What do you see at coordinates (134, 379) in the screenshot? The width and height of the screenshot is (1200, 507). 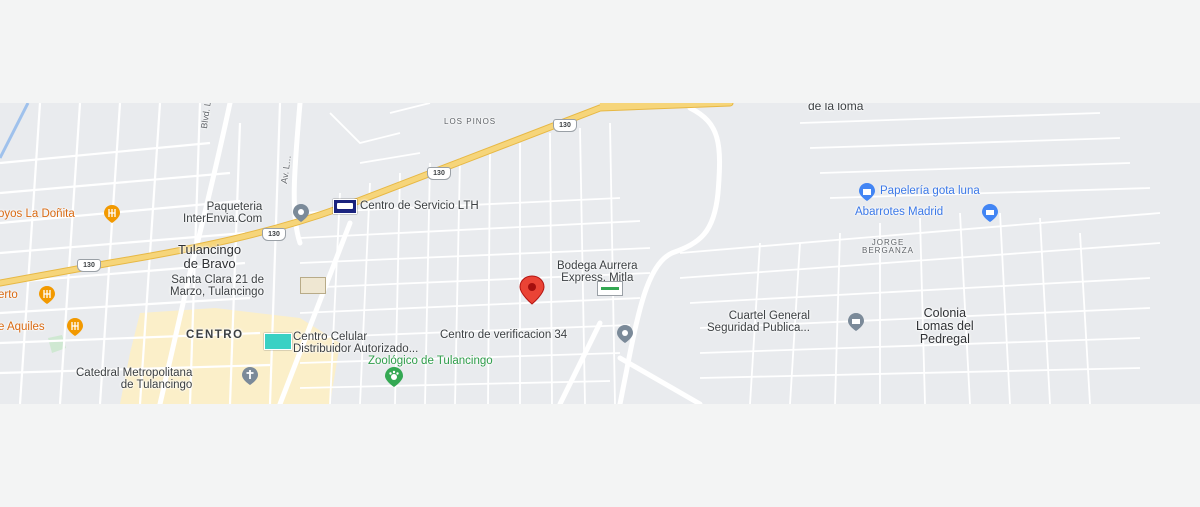 I see `poi-label-catedral: Catedral Metropolitana de Tulancingo` at bounding box center [134, 379].